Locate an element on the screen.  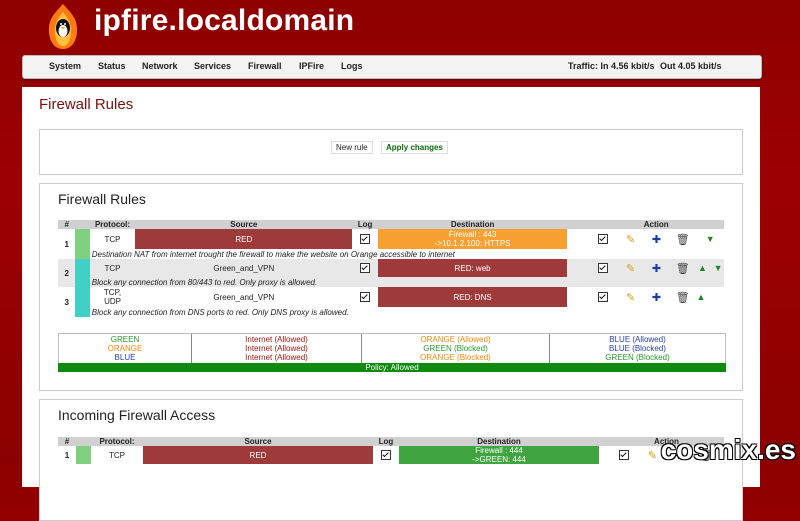
table-row: 2 TCP Green_and_VPN RED: web ✎ ✚ 🗑 ▲ ▼ is located at coordinates (391, 273).